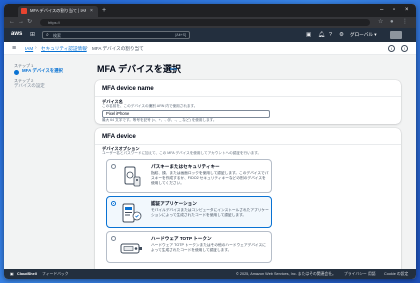 The height and width of the screenshot is (283, 420). I want to click on hamburger-menu-icon: ≡, so click(14, 48).